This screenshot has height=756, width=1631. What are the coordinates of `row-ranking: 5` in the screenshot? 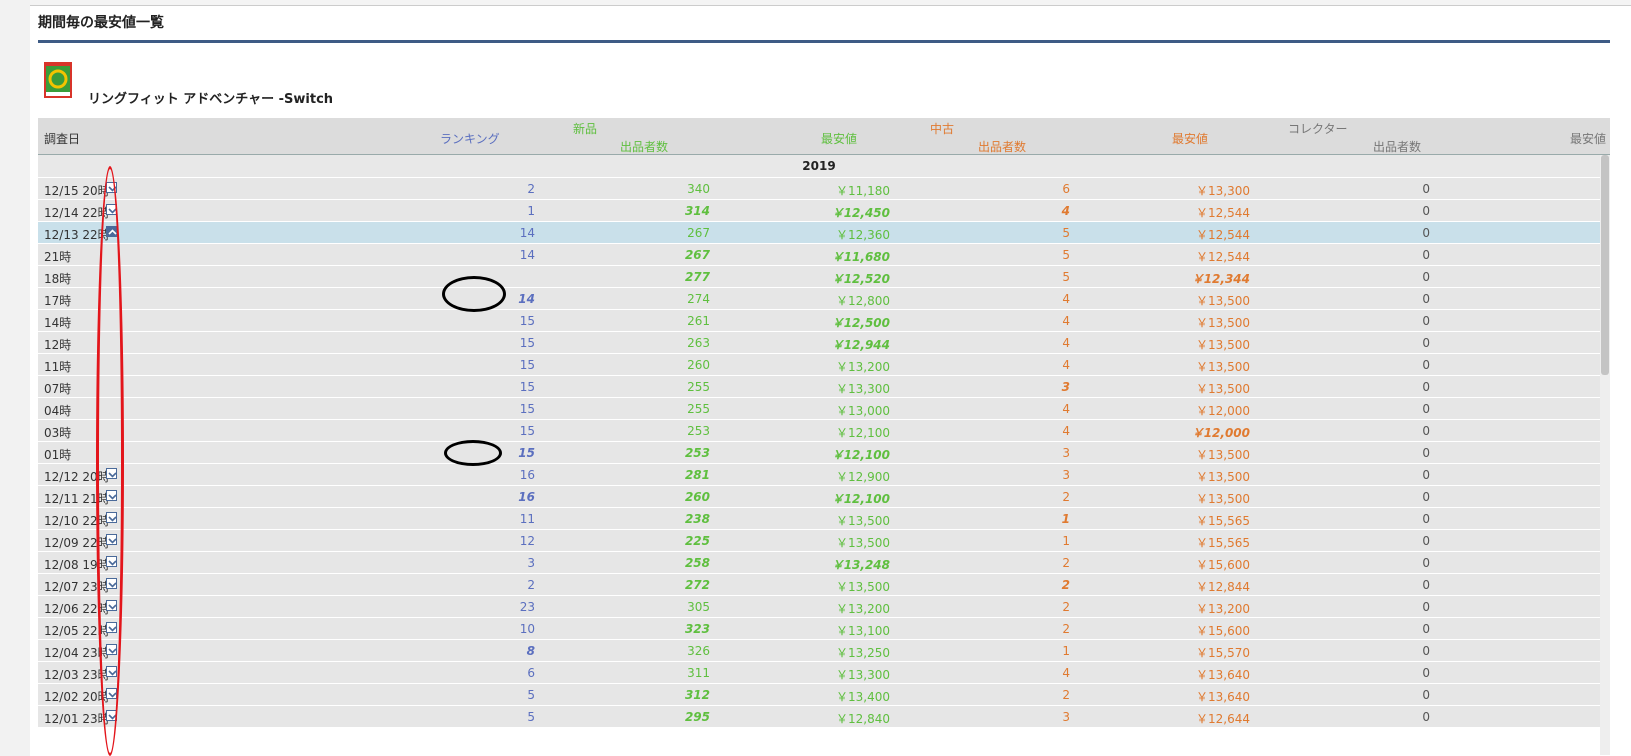 It's located at (531, 695).